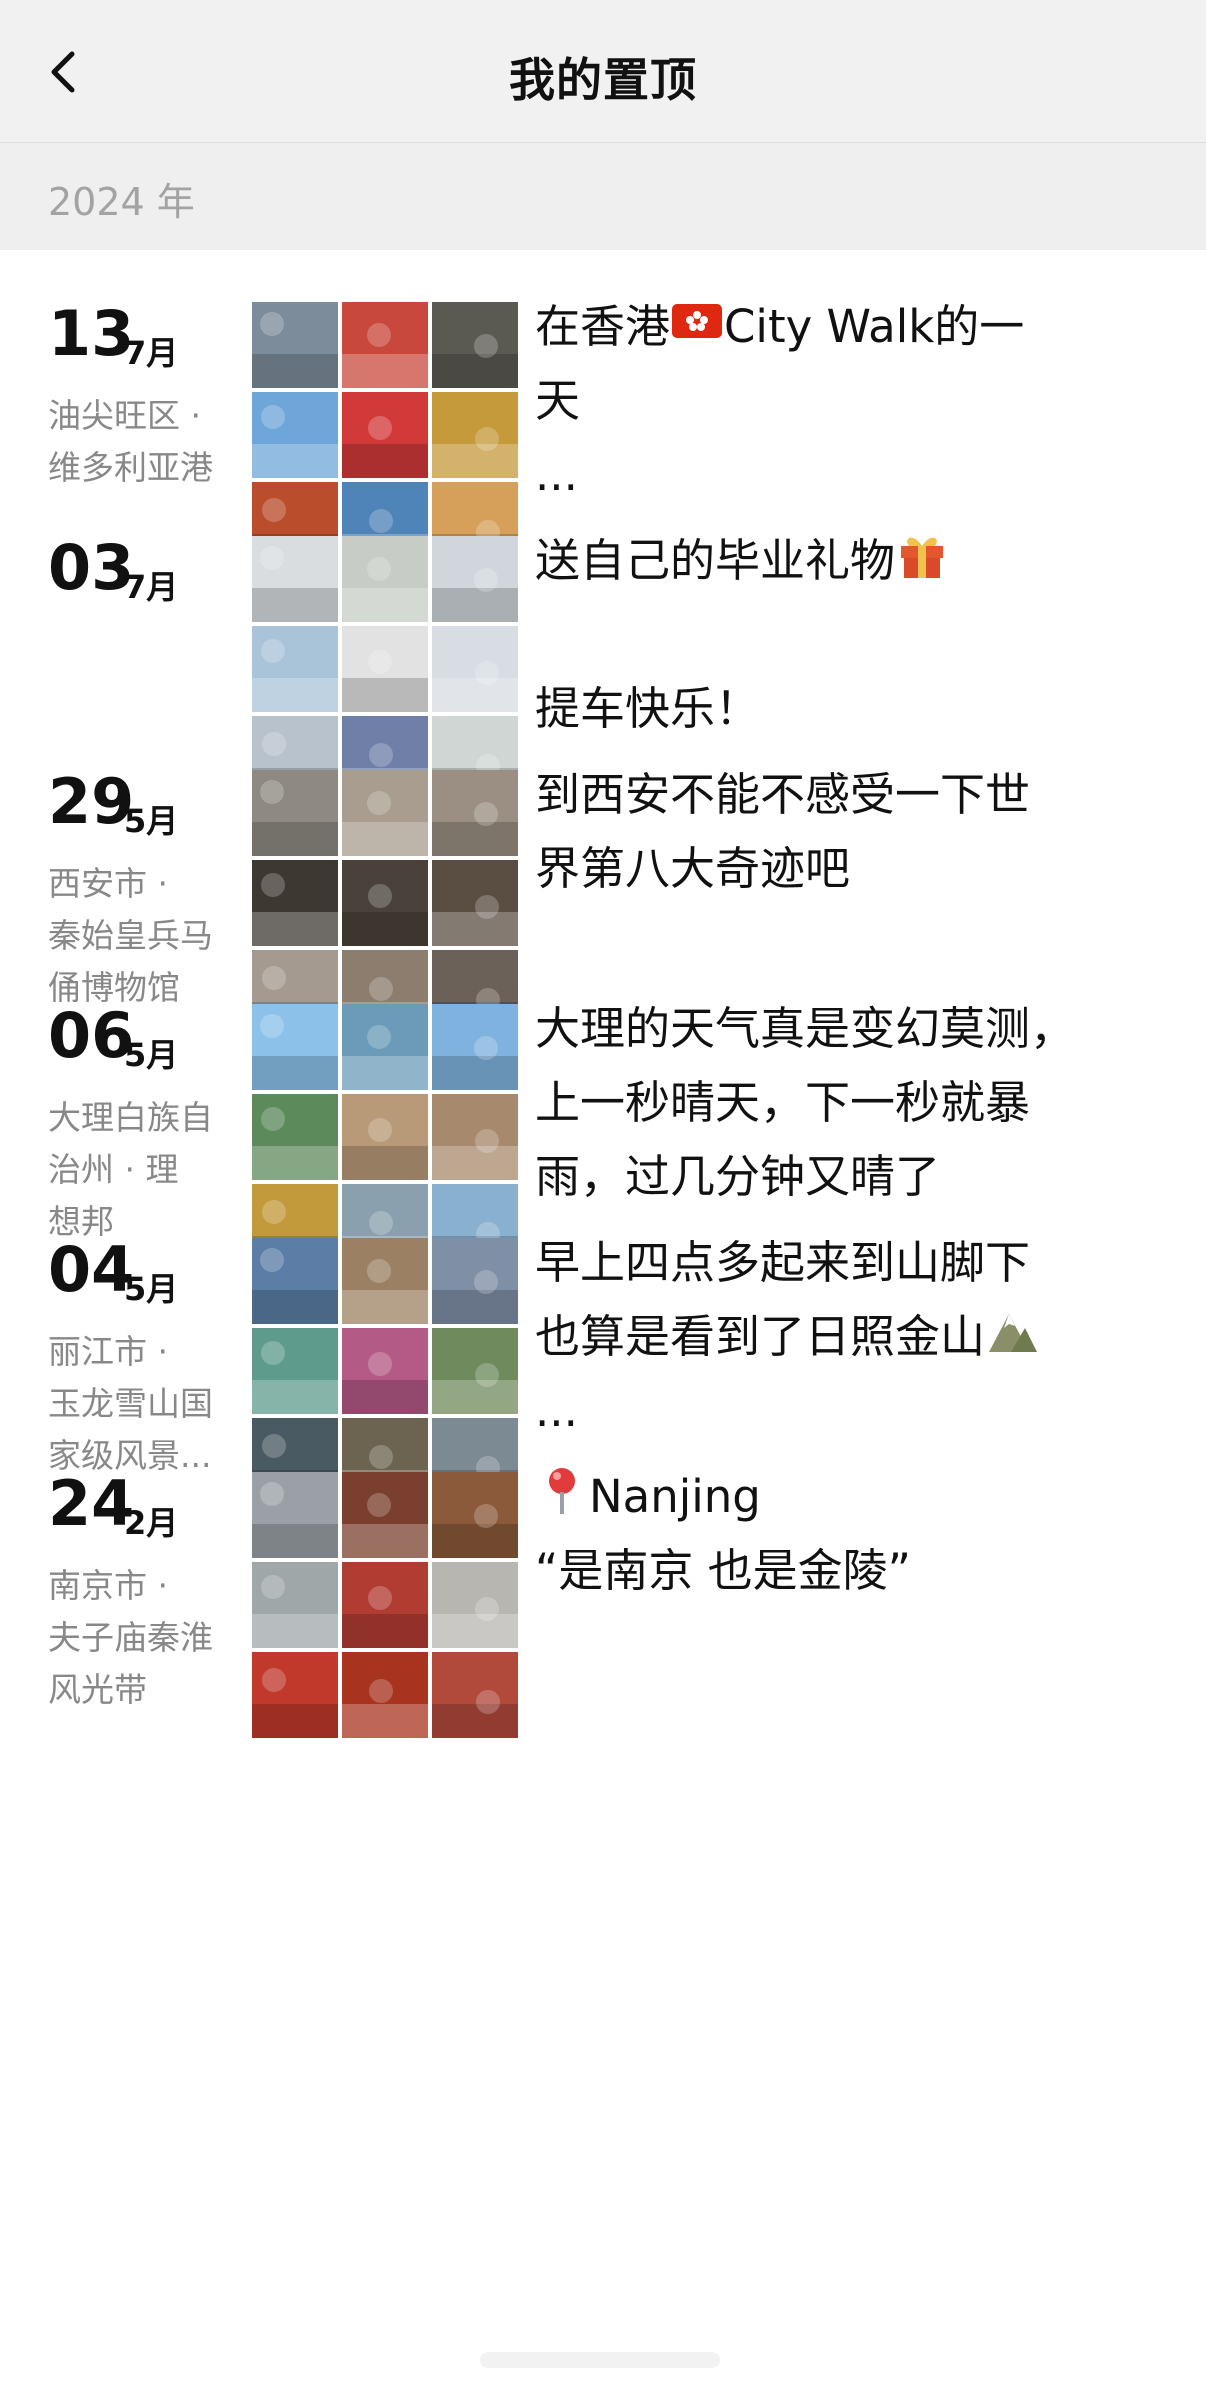 This screenshot has width=1206, height=2383. I want to click on pinned-post: 29 5月 西安市 · 秦始皇兵马 俑博物馆 到西安不能不感受一下世 界第八大奇迹吧, so click(603, 877).